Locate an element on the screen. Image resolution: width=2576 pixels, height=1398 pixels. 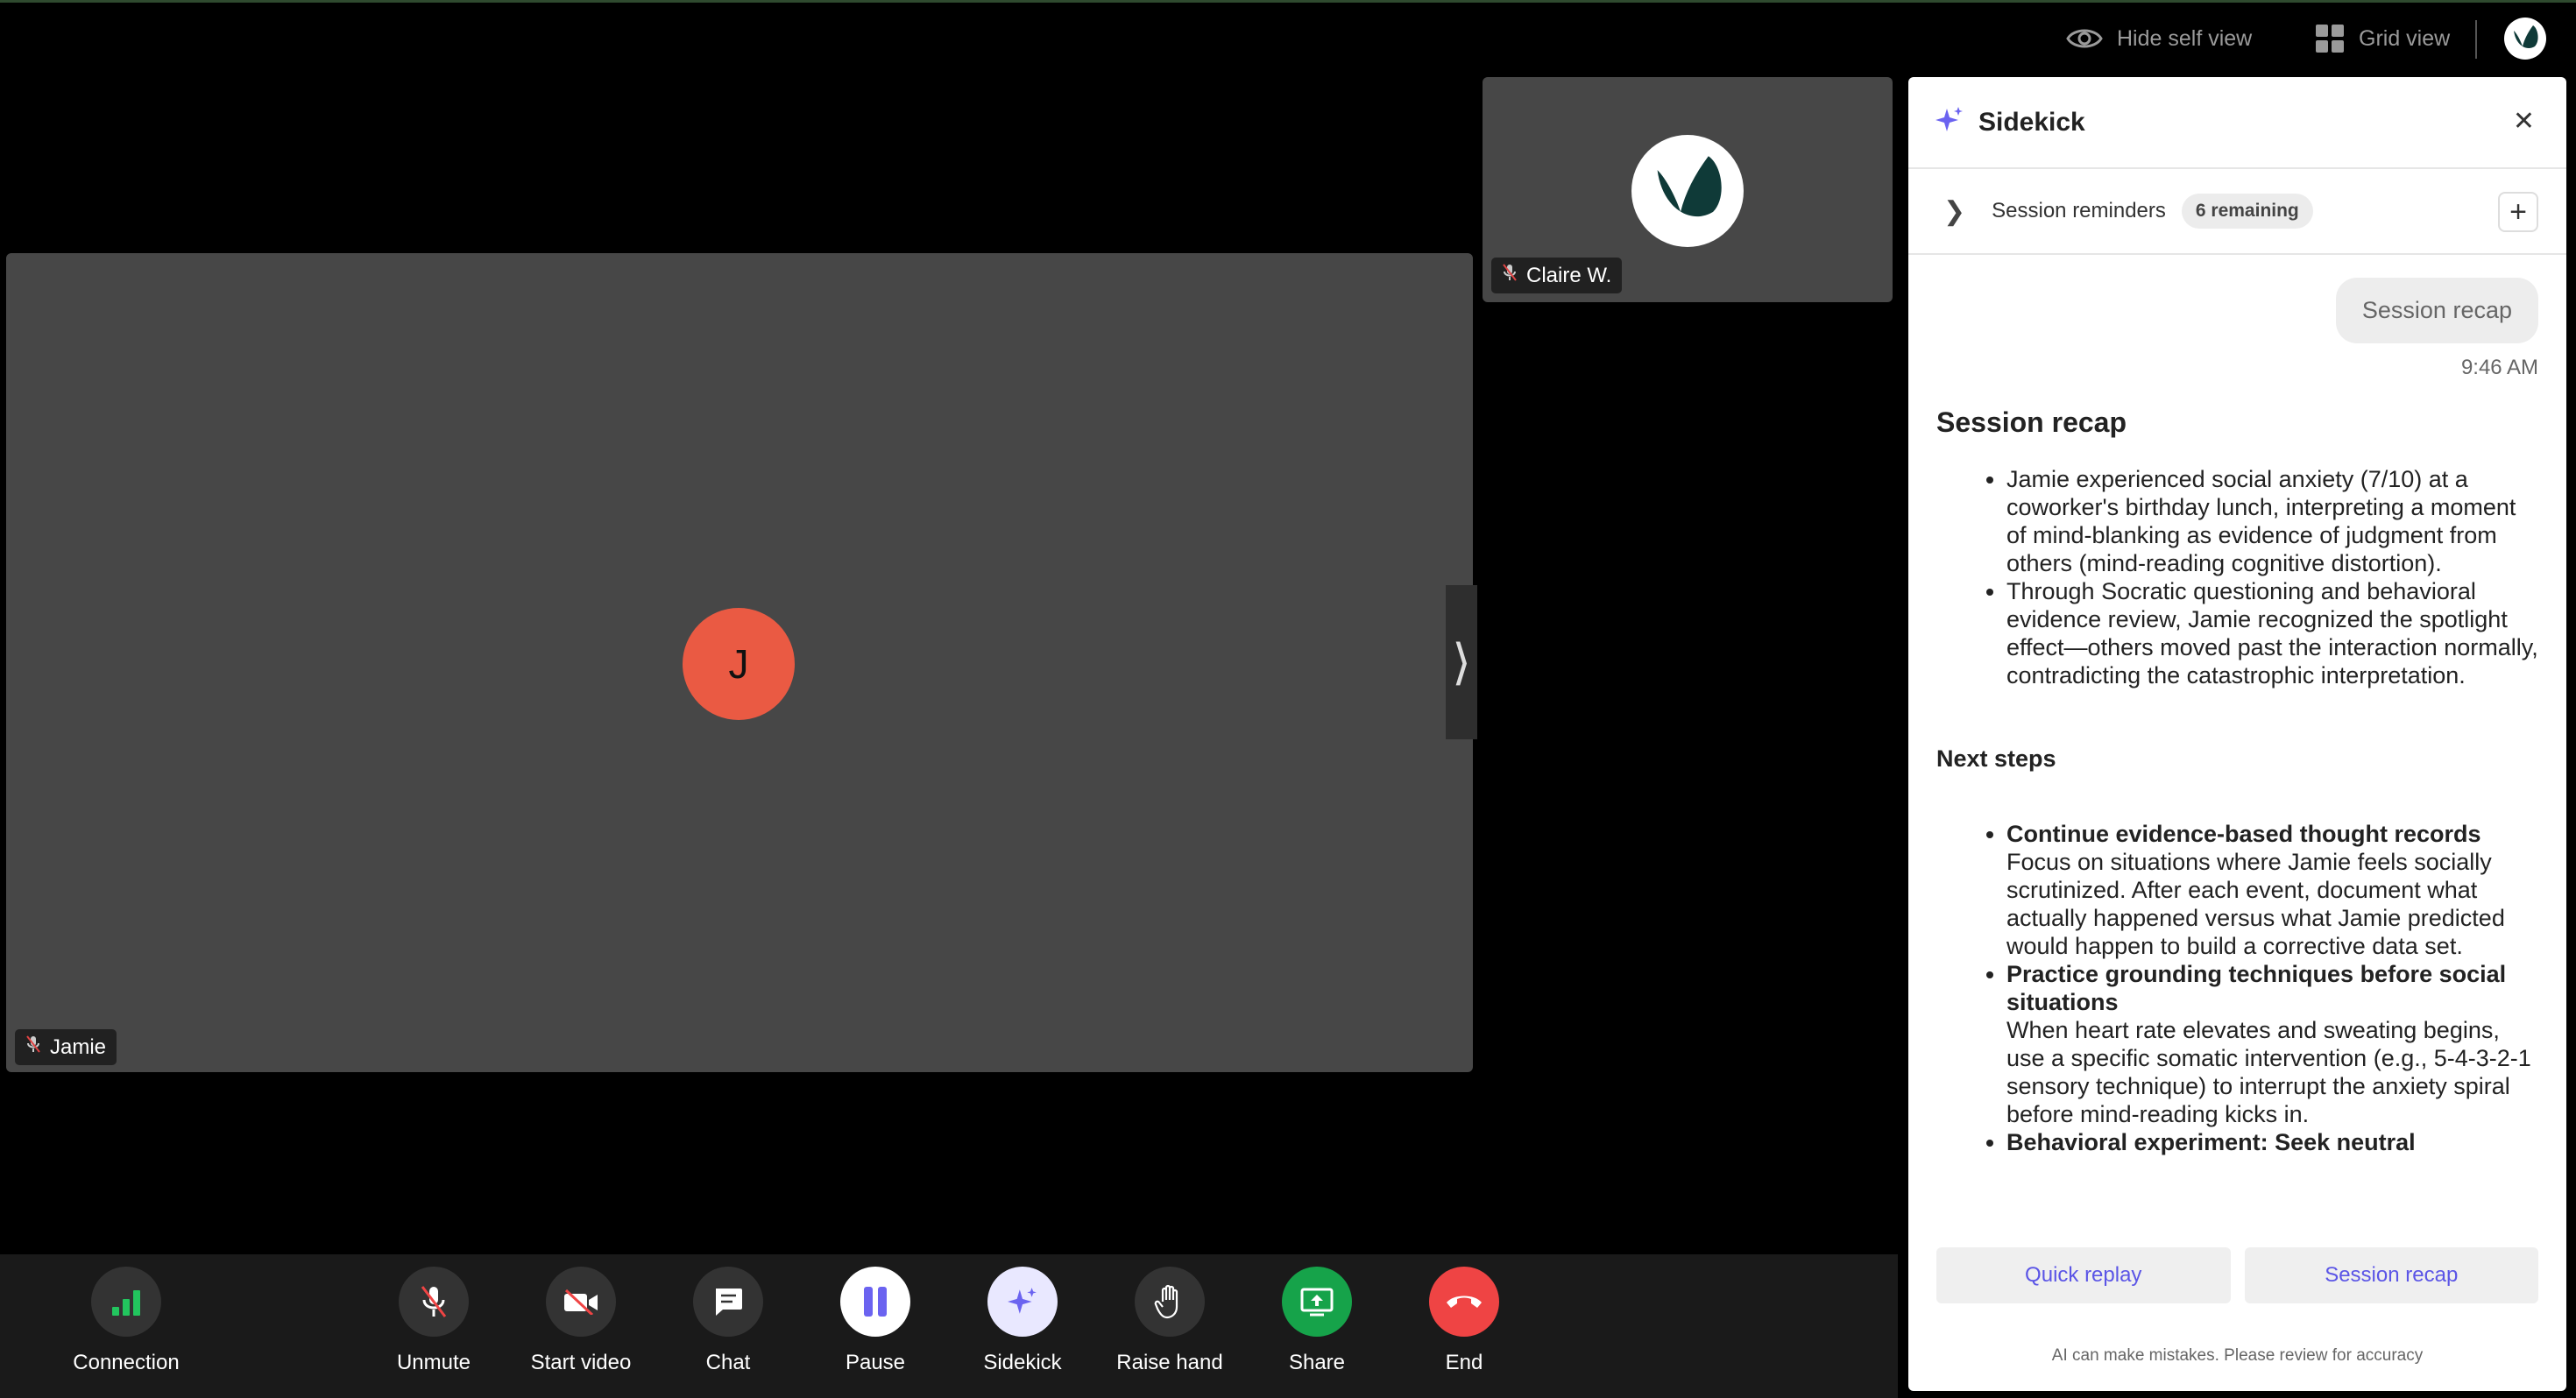
unmute-button: Unmute is located at coordinates (433, 1321).